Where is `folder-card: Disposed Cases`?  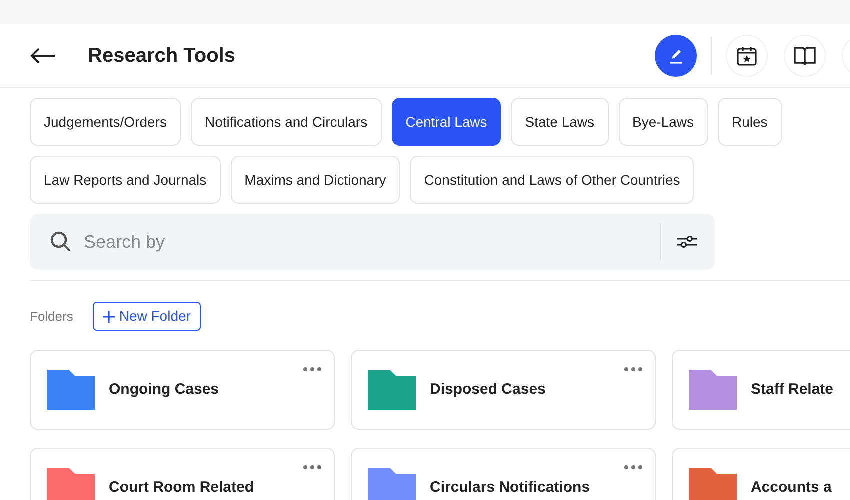
folder-card: Disposed Cases is located at coordinates (503, 390).